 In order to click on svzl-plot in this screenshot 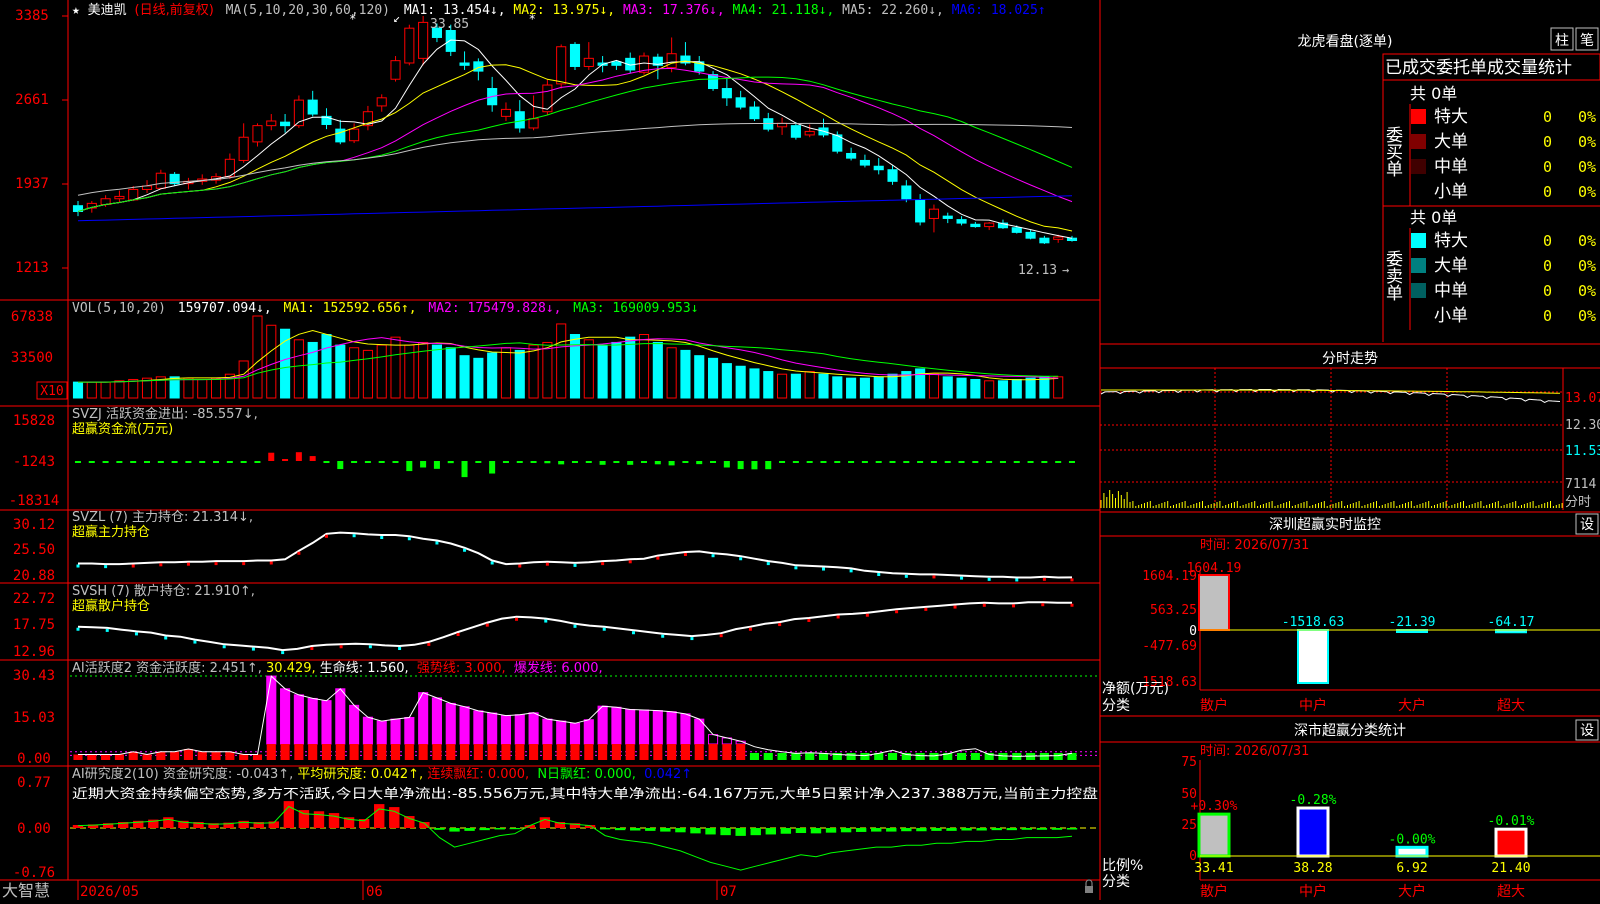, I will do `click(575, 556)`.